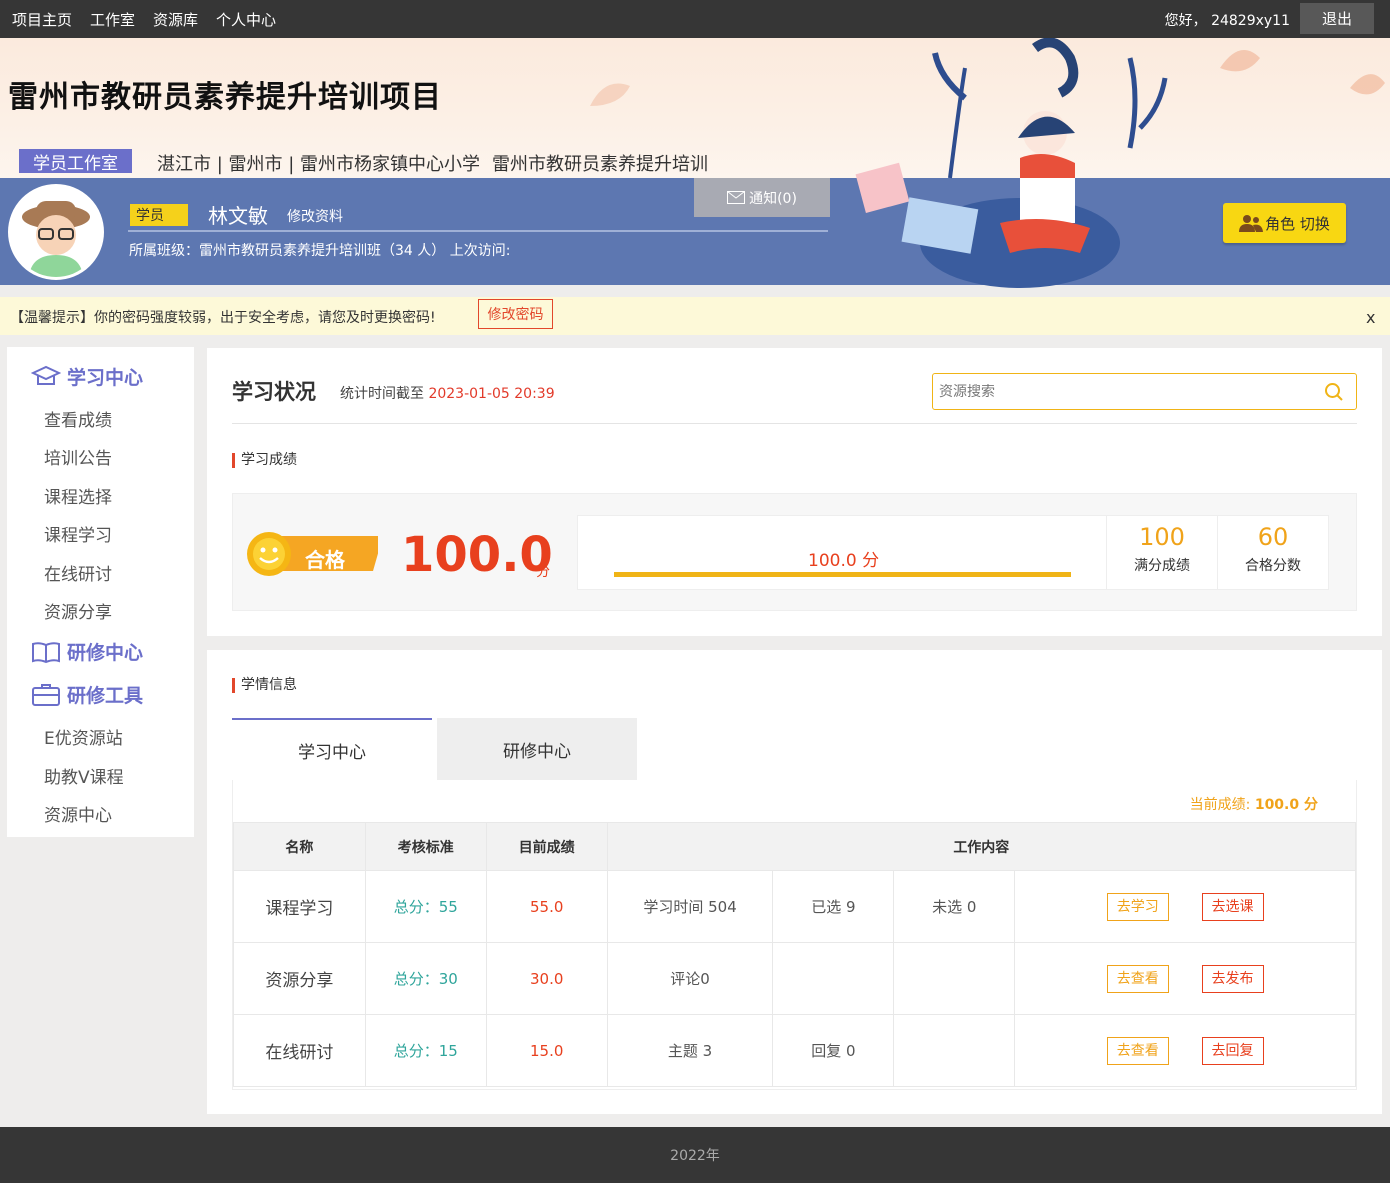 This screenshot has width=1390, height=1183. What do you see at coordinates (78, 572) in the screenshot?
I see `sidebar-item-online-discussion: 在线研讨` at bounding box center [78, 572].